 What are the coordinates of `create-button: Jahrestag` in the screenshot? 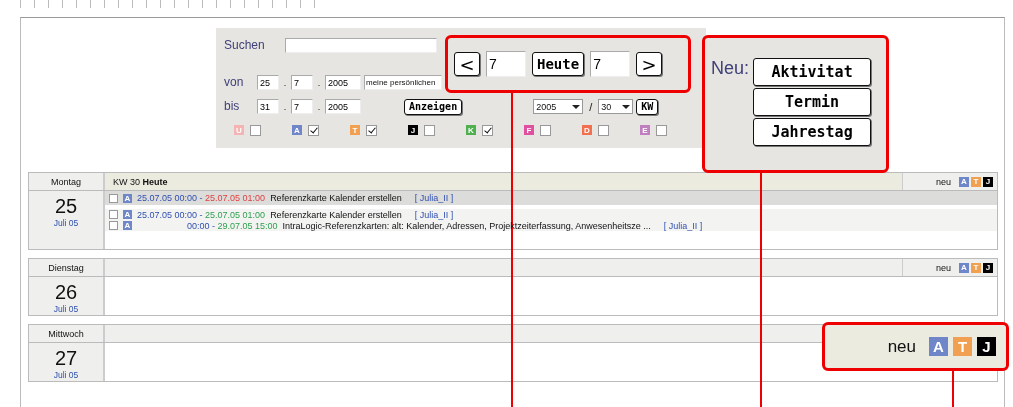 It's located at (812, 132).